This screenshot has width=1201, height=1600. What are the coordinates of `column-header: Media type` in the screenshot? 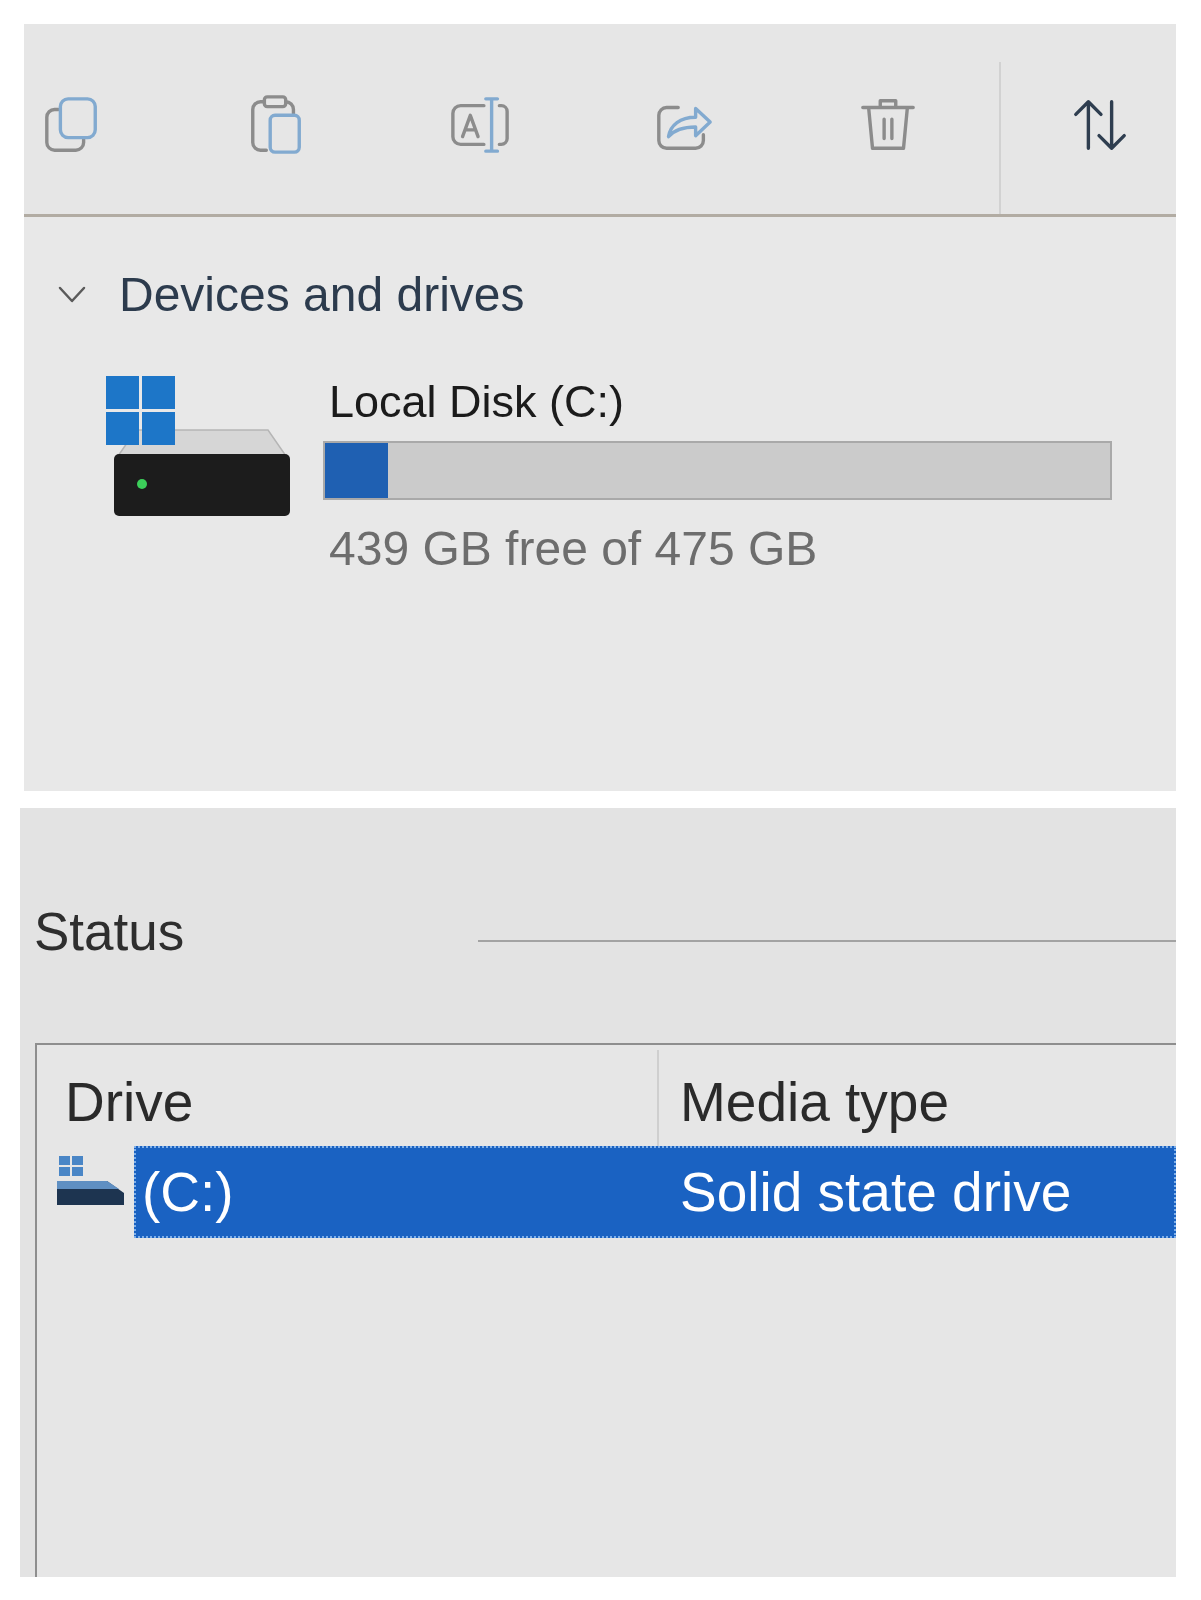 It's located at (804, 1095).